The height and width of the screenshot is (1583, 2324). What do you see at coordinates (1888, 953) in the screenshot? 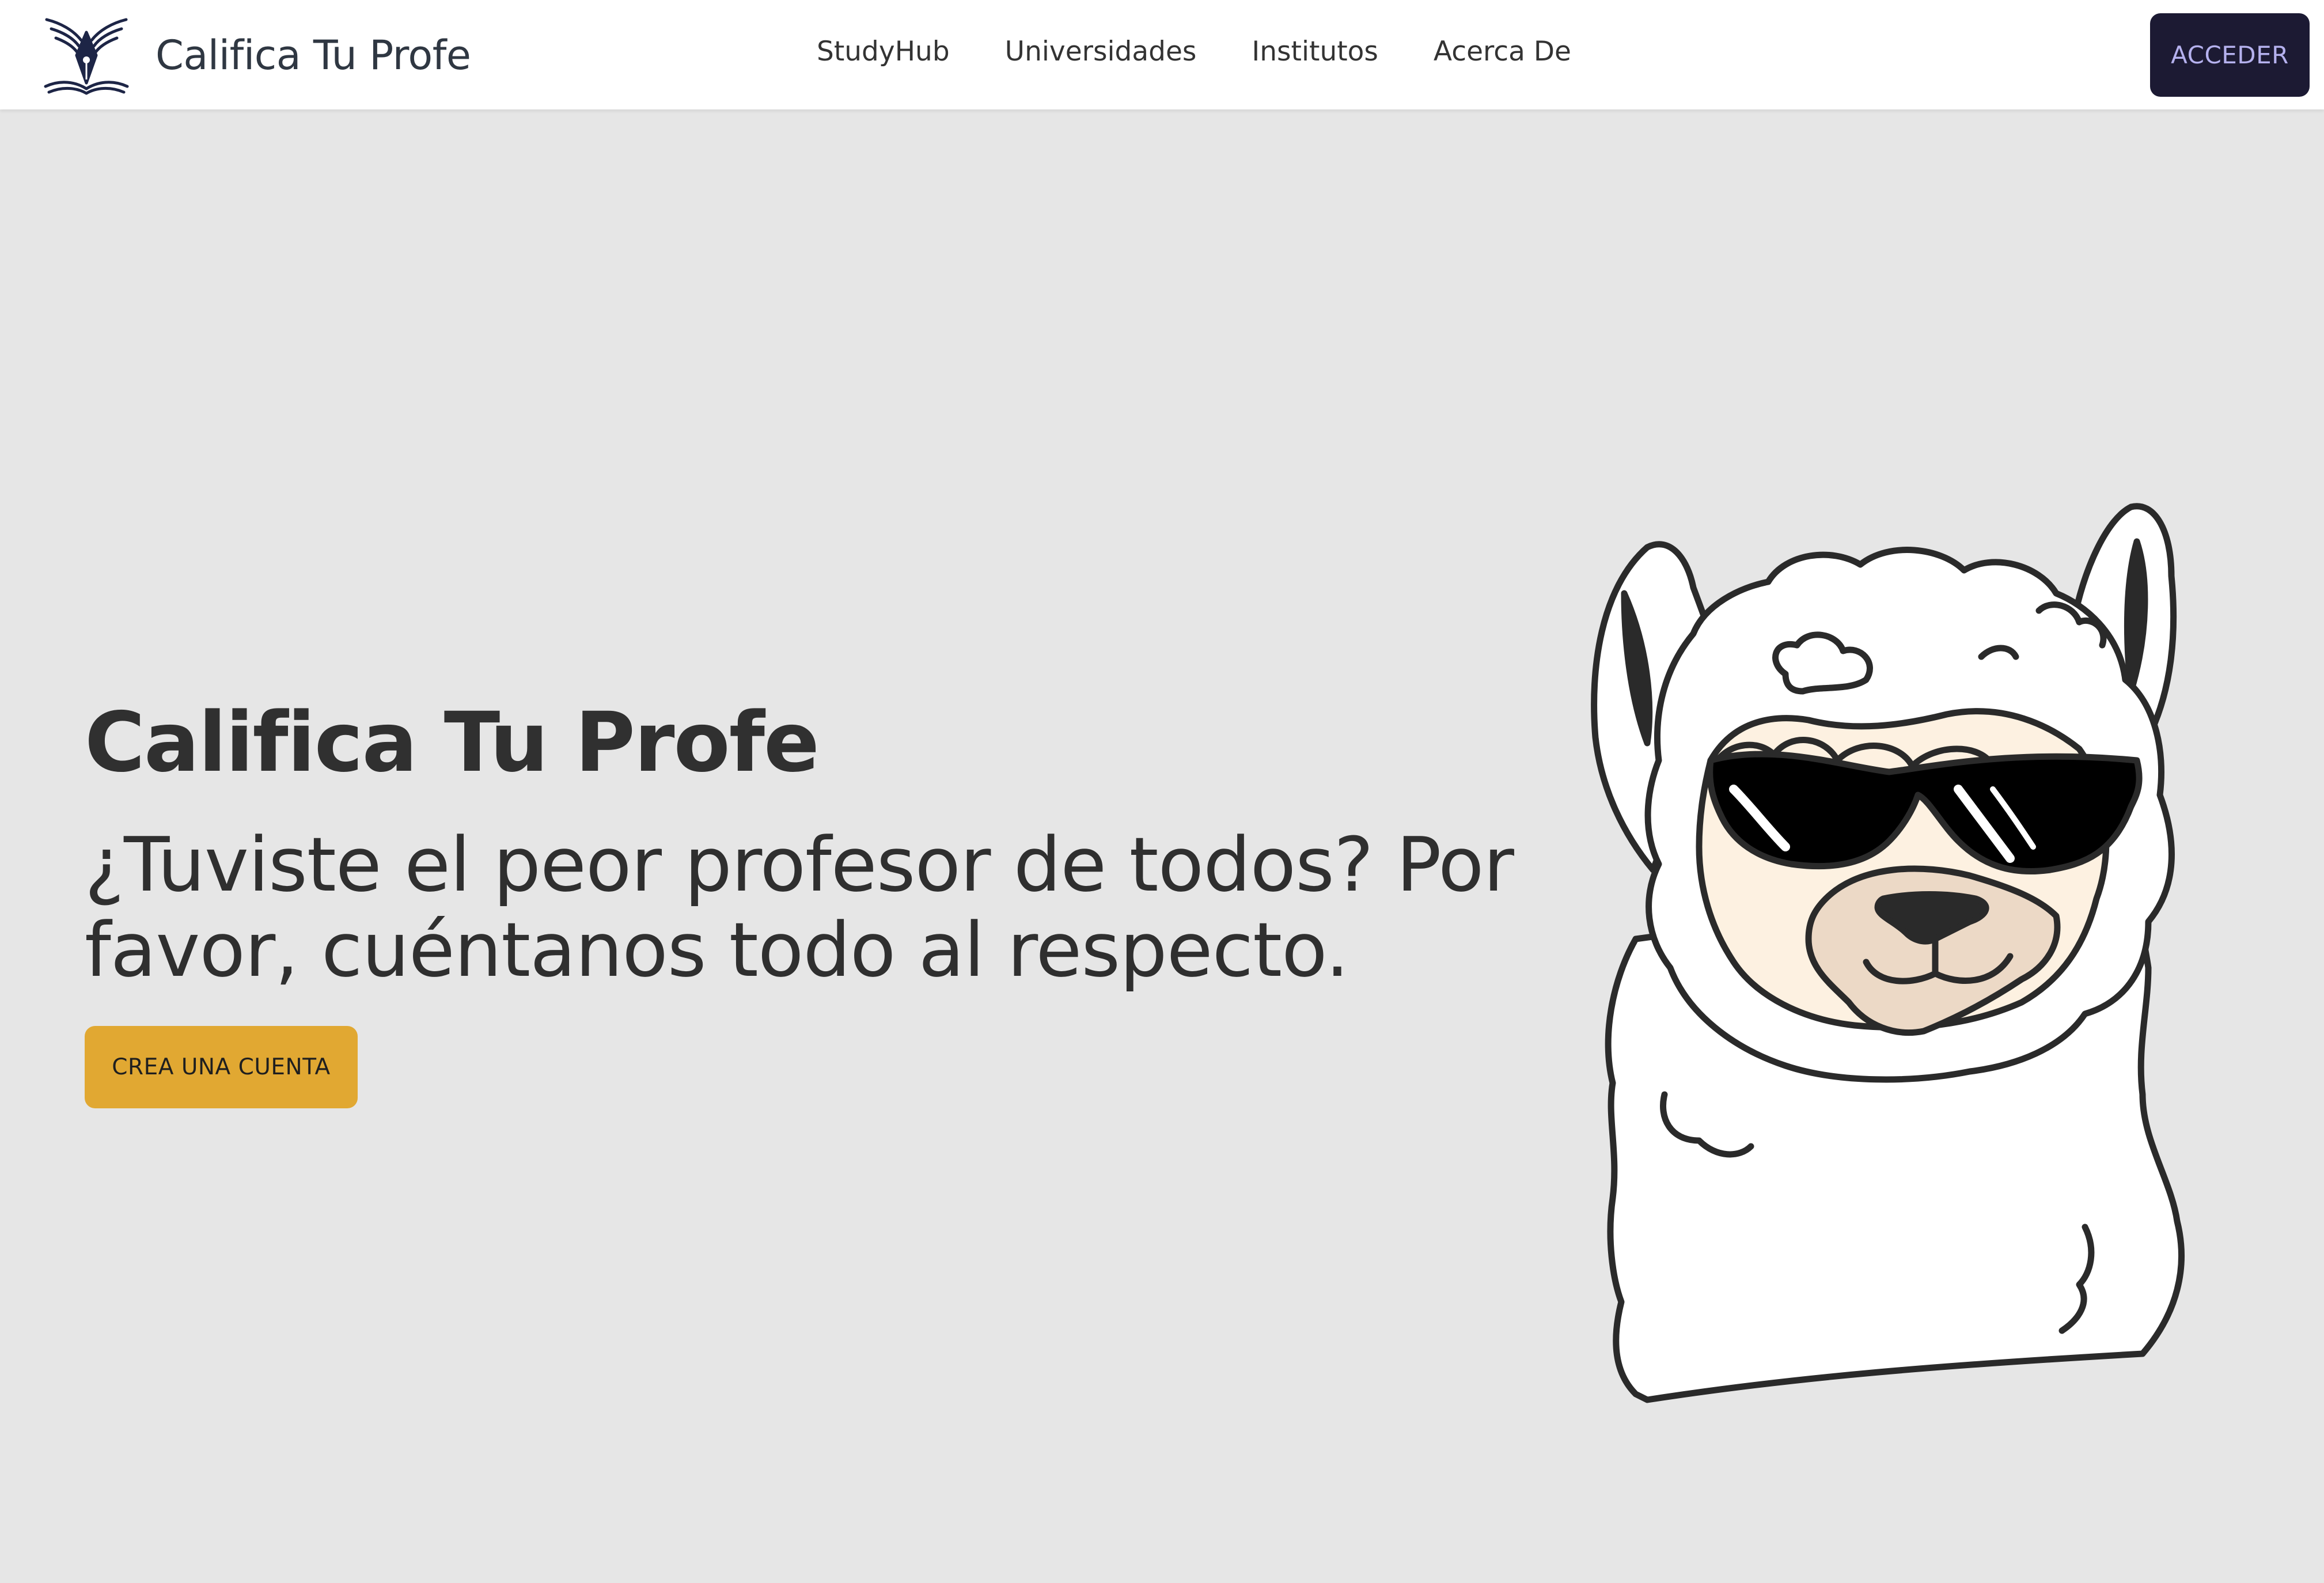
I see `llama-with-sunglasses-illustration-icon` at bounding box center [1888, 953].